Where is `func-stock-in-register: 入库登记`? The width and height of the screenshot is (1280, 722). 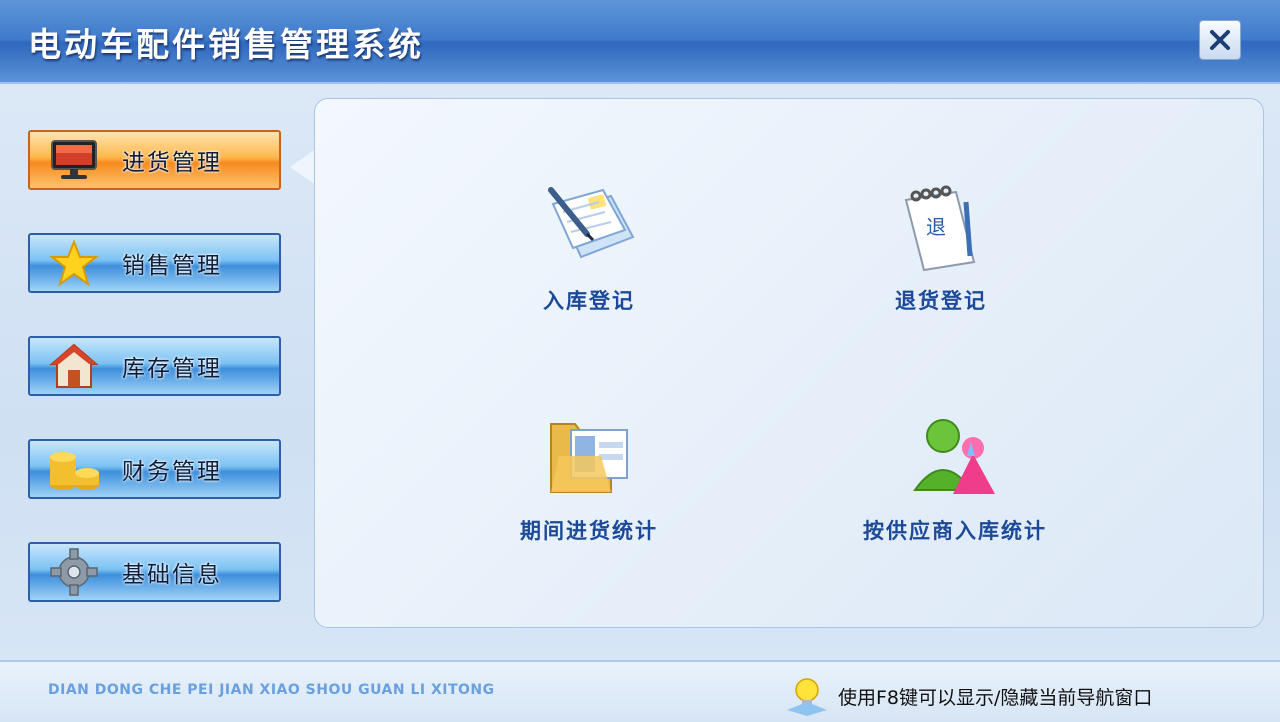 func-stock-in-register: 入库登记 is located at coordinates (589, 247).